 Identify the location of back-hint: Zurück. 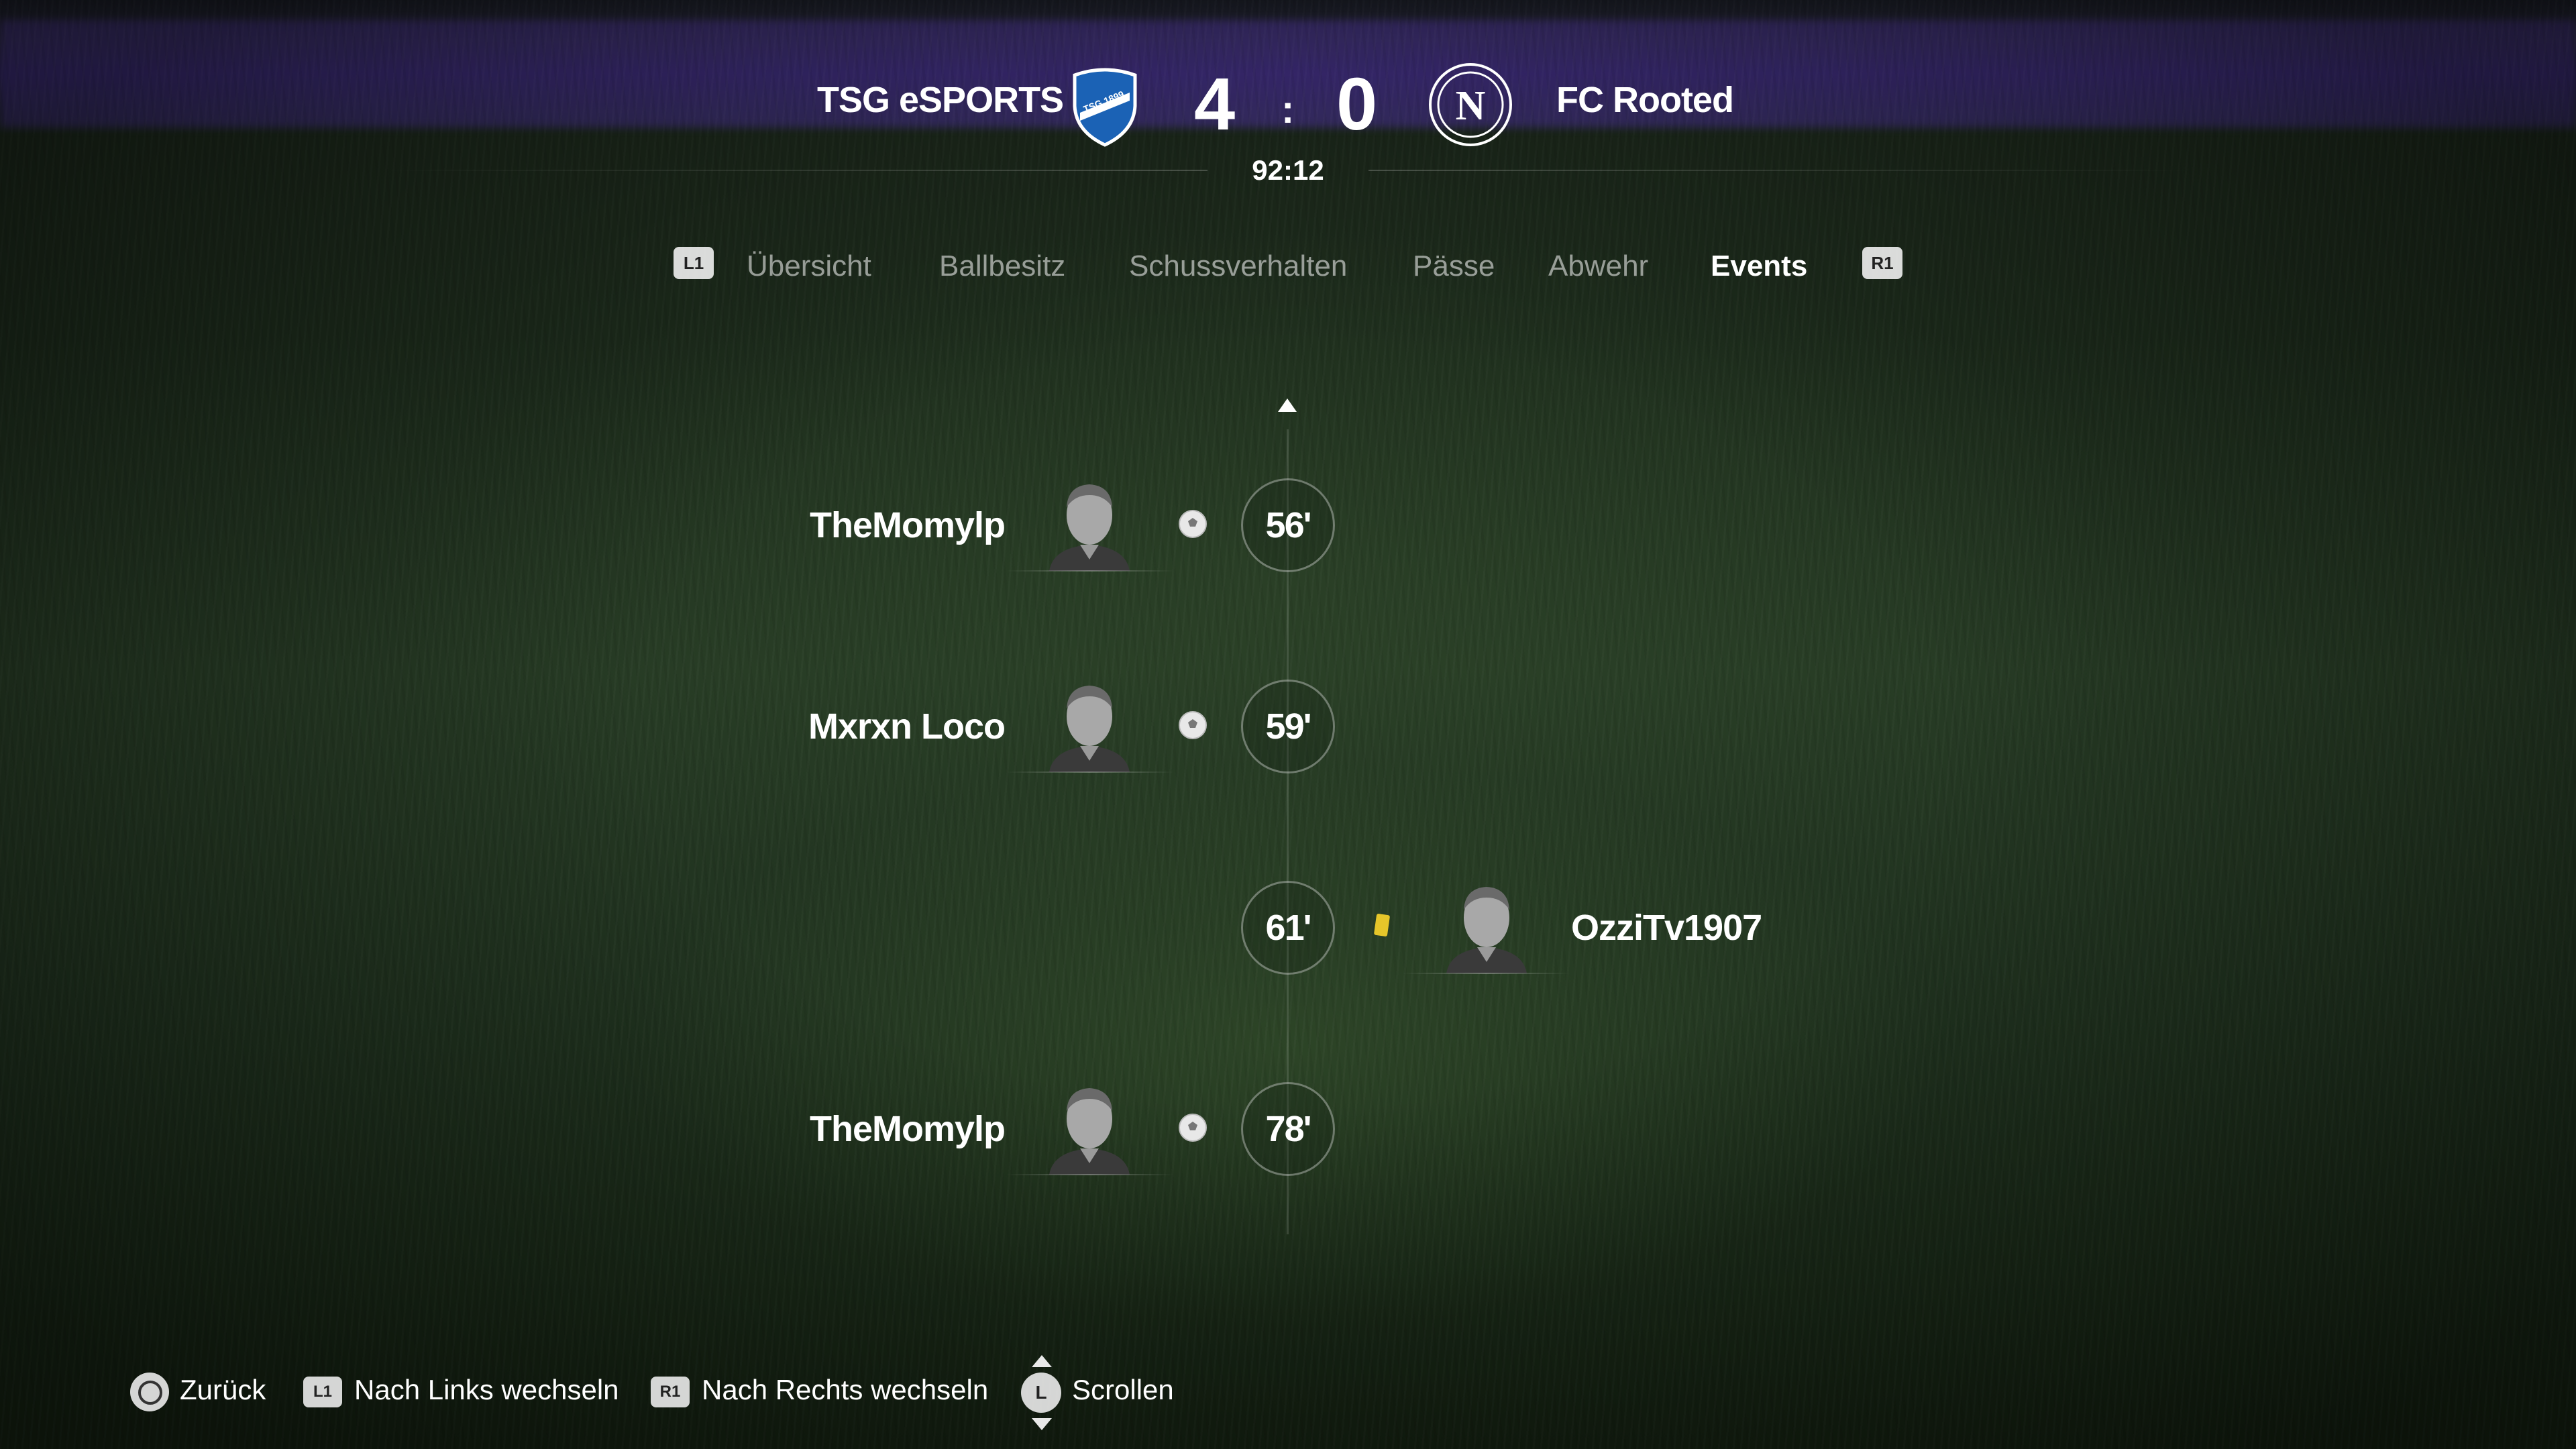
(223, 1390).